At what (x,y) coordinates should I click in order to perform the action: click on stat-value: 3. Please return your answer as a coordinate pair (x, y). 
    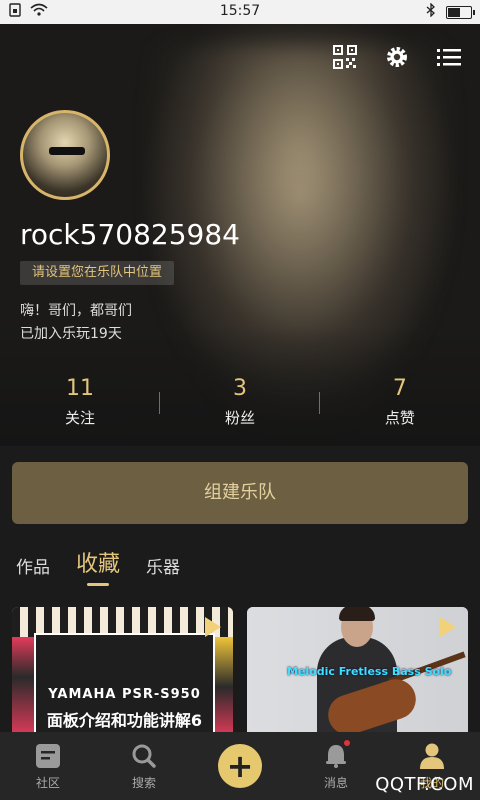
    Looking at the image, I should click on (239, 388).